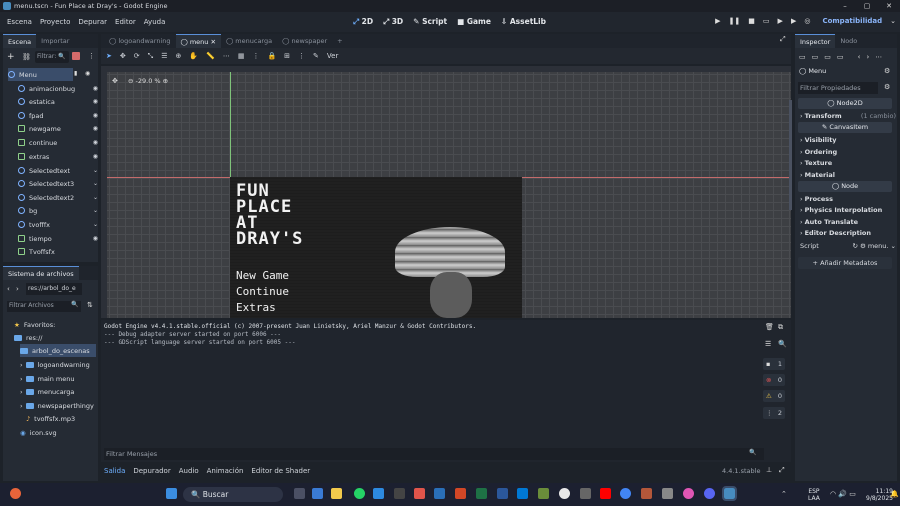 The image size is (900, 506). Describe the element at coordinates (729, 493) in the screenshot. I see `godot-taskbar-icon` at that location.